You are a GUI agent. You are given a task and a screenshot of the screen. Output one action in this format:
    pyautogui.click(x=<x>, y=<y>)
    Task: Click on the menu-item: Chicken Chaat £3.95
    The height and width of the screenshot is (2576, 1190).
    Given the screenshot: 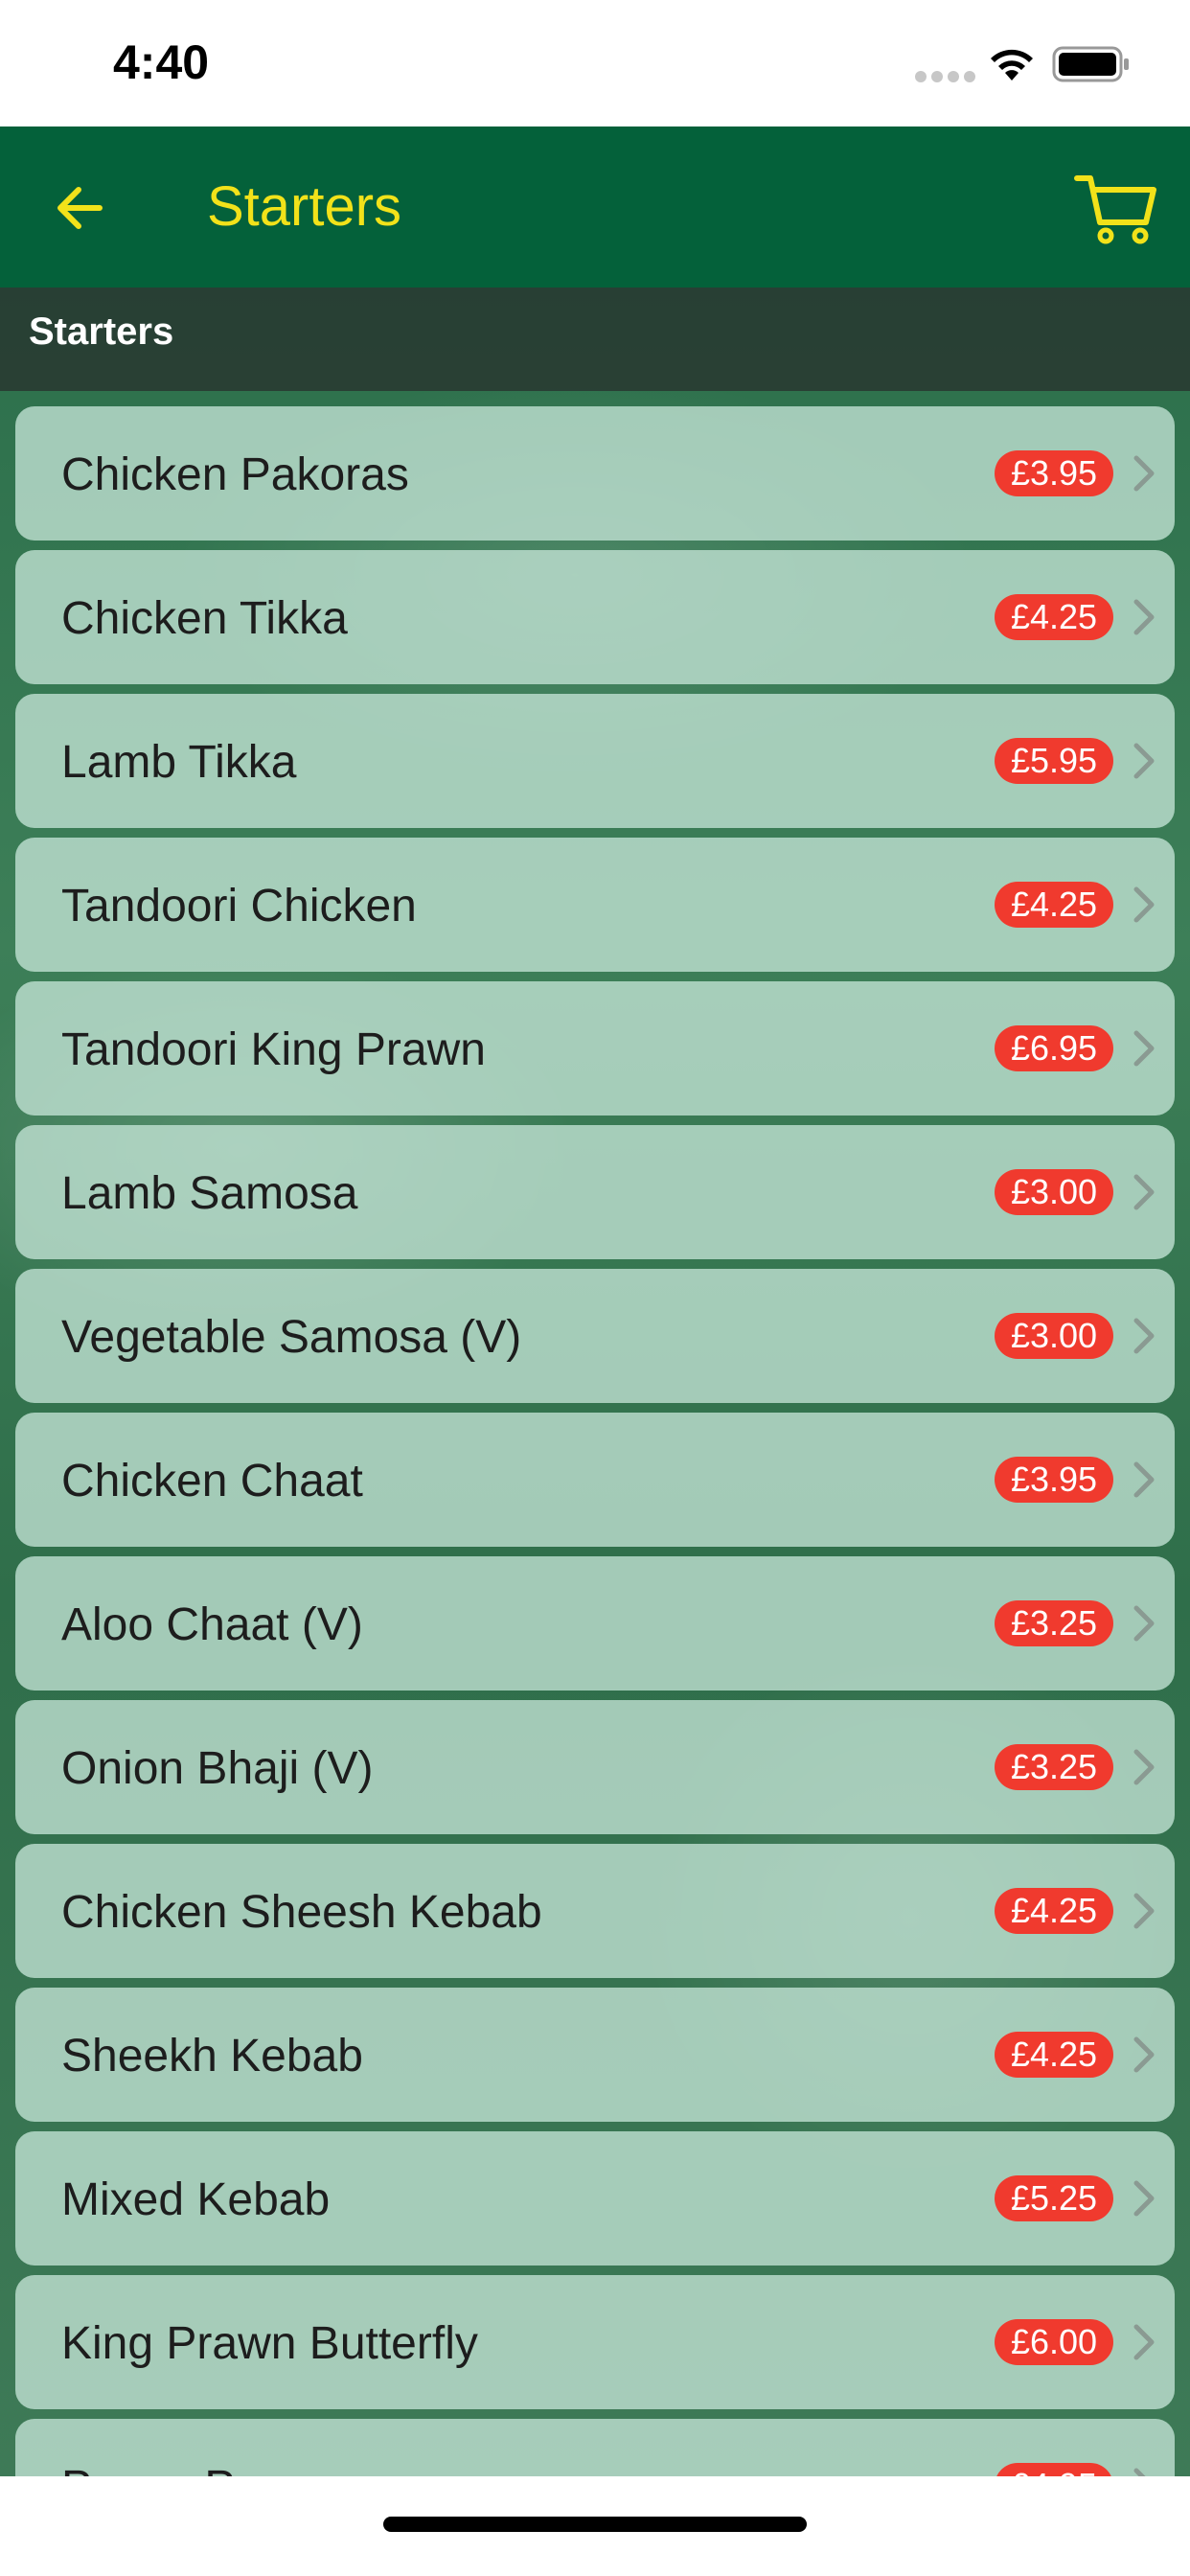 What is the action you would take?
    pyautogui.click(x=595, y=1480)
    